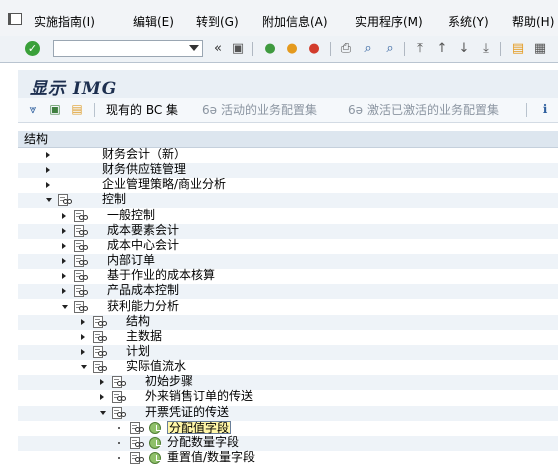 The height and width of the screenshot is (468, 558). What do you see at coordinates (161, 275) in the screenshot?
I see `tree-node-label: 基于作业的成本核算` at bounding box center [161, 275].